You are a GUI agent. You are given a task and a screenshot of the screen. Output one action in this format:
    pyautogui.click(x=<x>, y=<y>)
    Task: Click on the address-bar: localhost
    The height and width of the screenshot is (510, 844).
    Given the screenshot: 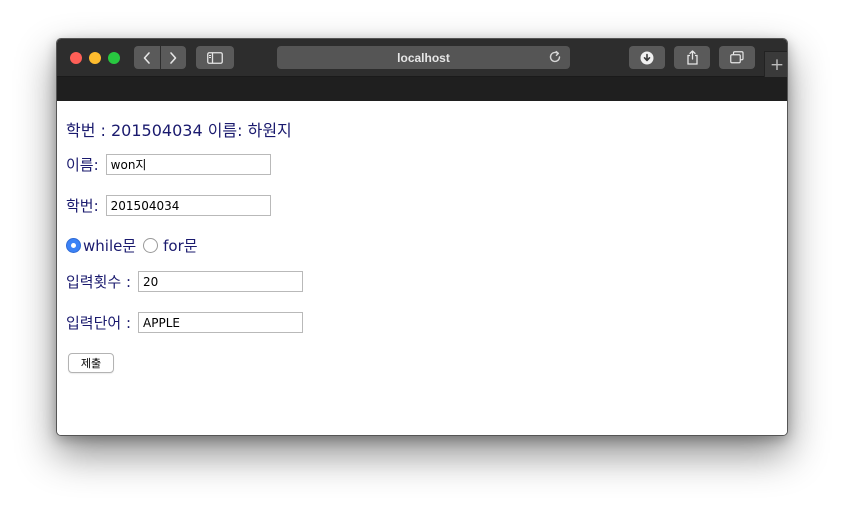 What is the action you would take?
    pyautogui.click(x=423, y=57)
    